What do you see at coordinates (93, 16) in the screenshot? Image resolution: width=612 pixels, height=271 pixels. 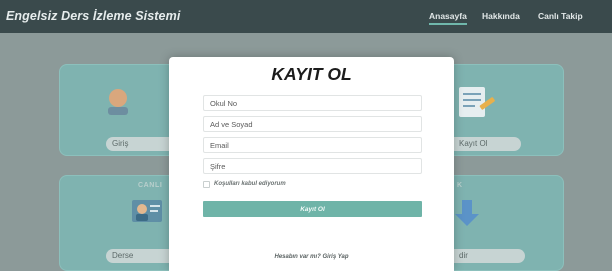 I see `brand-title: Engelsiz Ders İzleme Sistemi` at bounding box center [93, 16].